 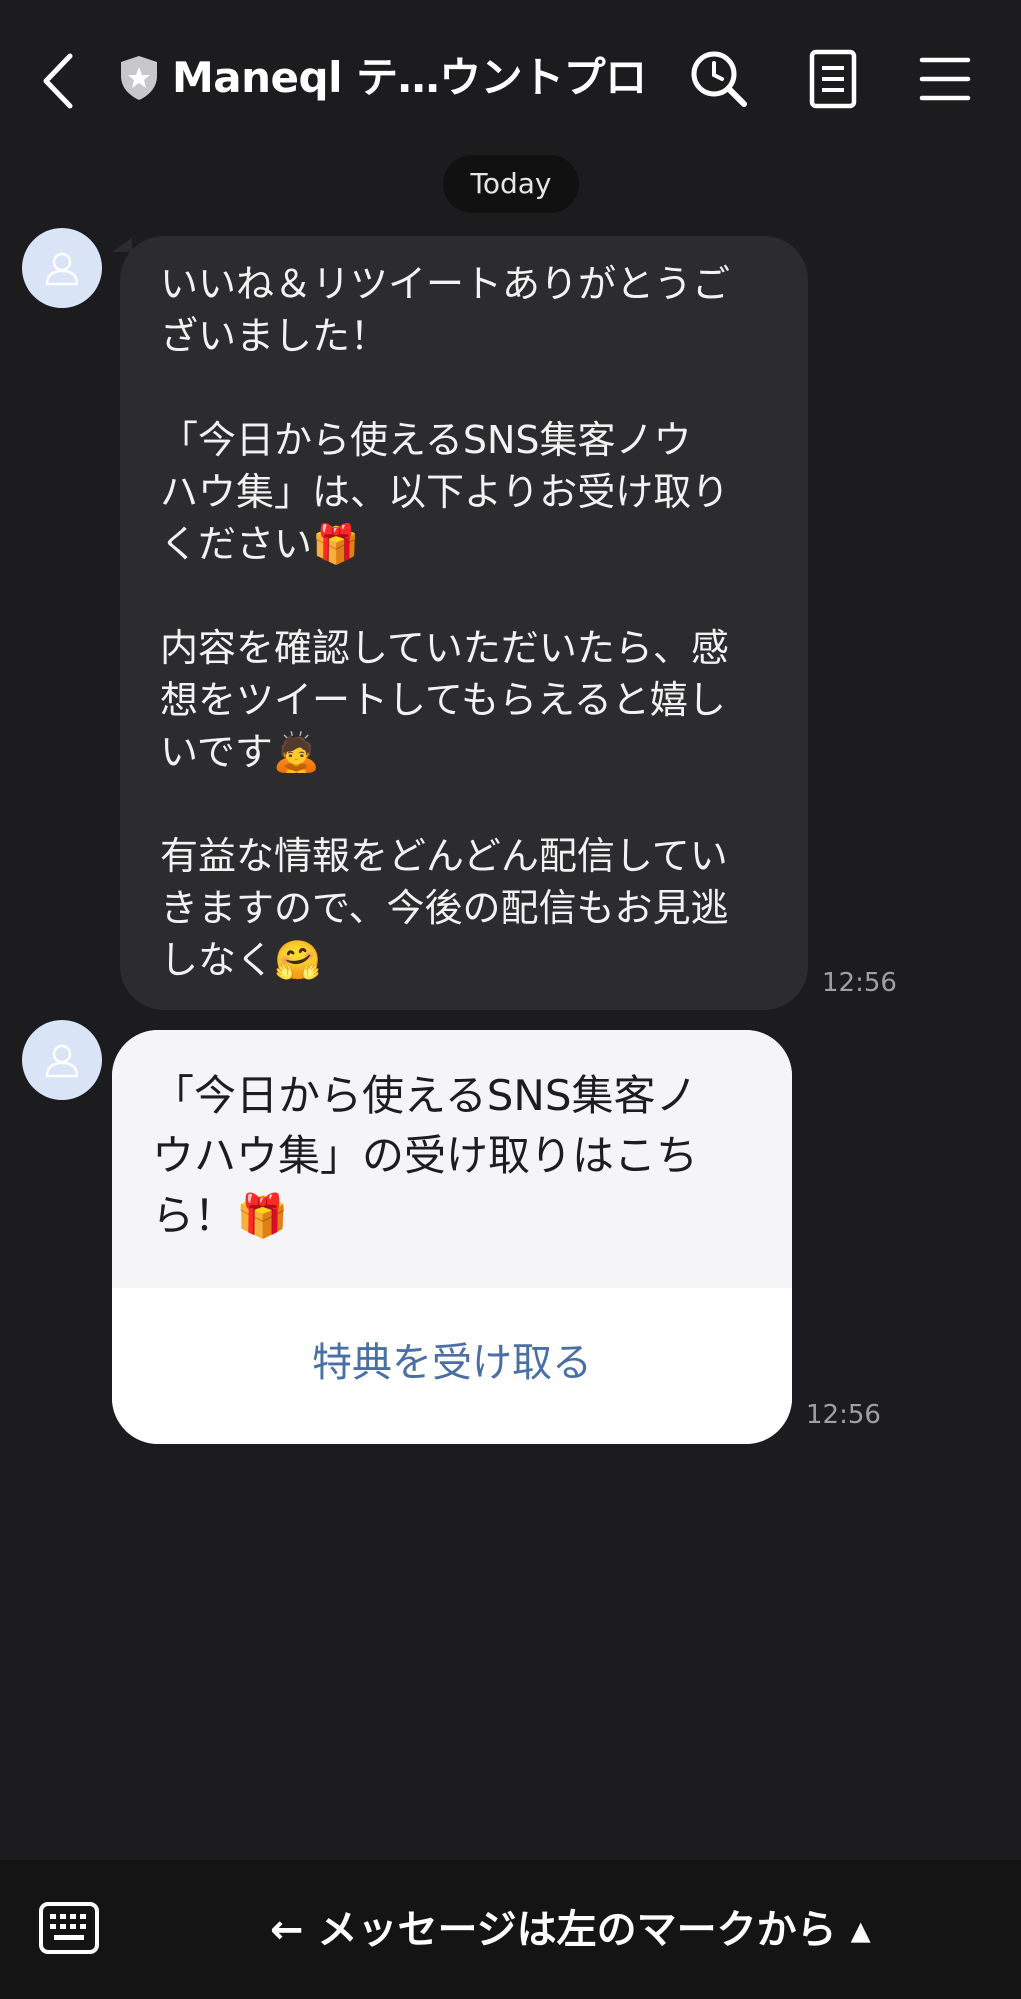 I want to click on back-button, so click(x=60, y=81).